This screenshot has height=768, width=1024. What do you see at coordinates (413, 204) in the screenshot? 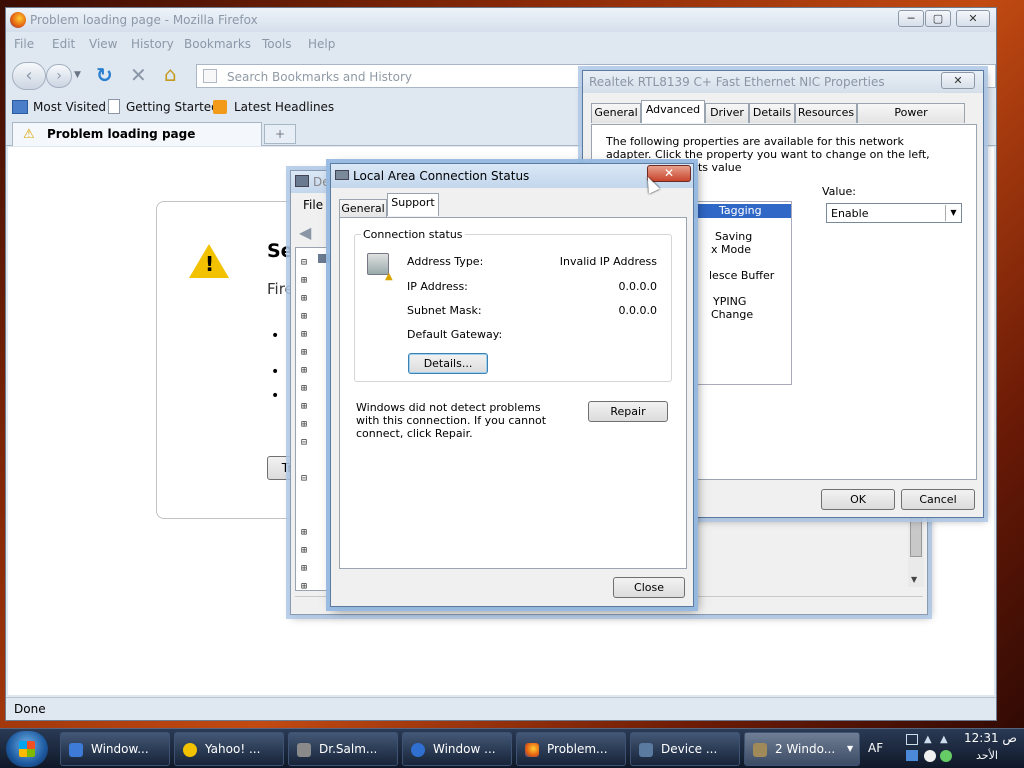
I see `tab-support: Support` at bounding box center [413, 204].